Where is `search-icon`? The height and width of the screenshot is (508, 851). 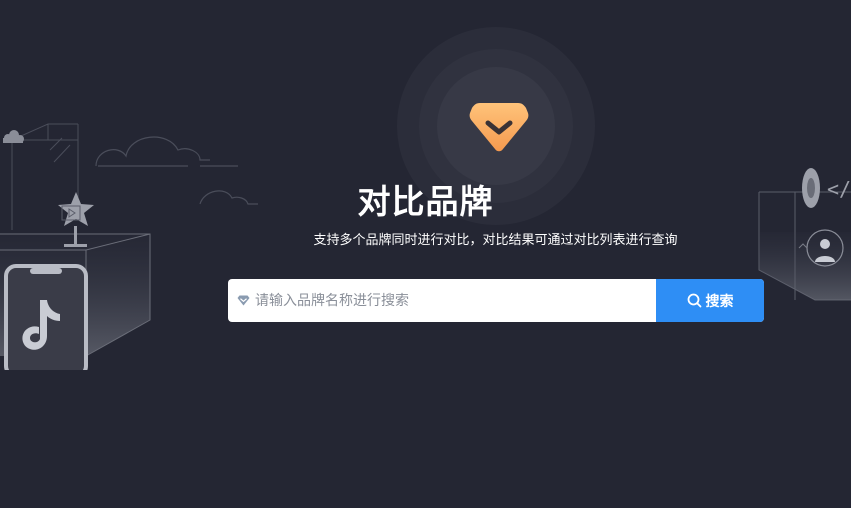
search-icon is located at coordinates (694, 300).